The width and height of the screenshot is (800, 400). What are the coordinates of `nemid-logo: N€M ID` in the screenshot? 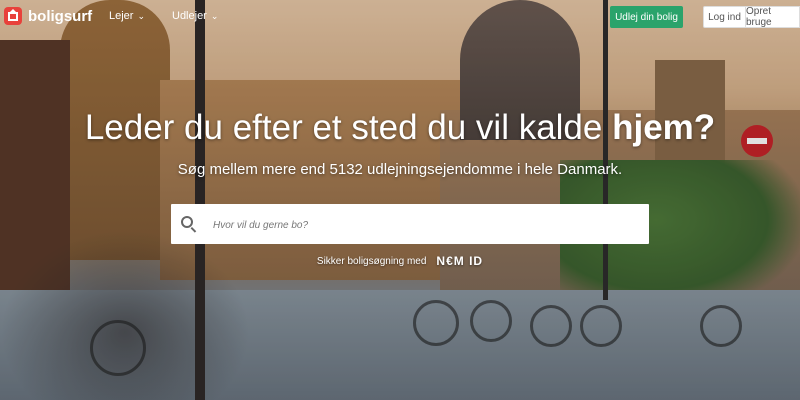 It's located at (460, 261).